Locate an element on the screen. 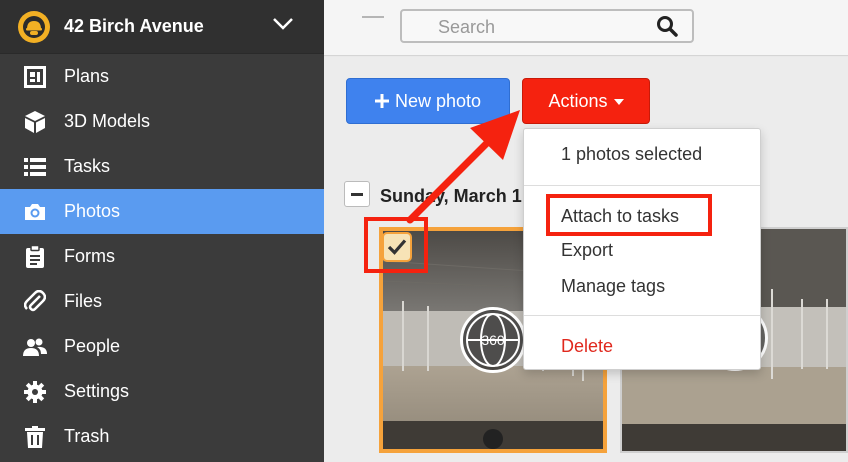 Image resolution: width=848 pixels, height=462 pixels. gear-icon is located at coordinates (35, 392).